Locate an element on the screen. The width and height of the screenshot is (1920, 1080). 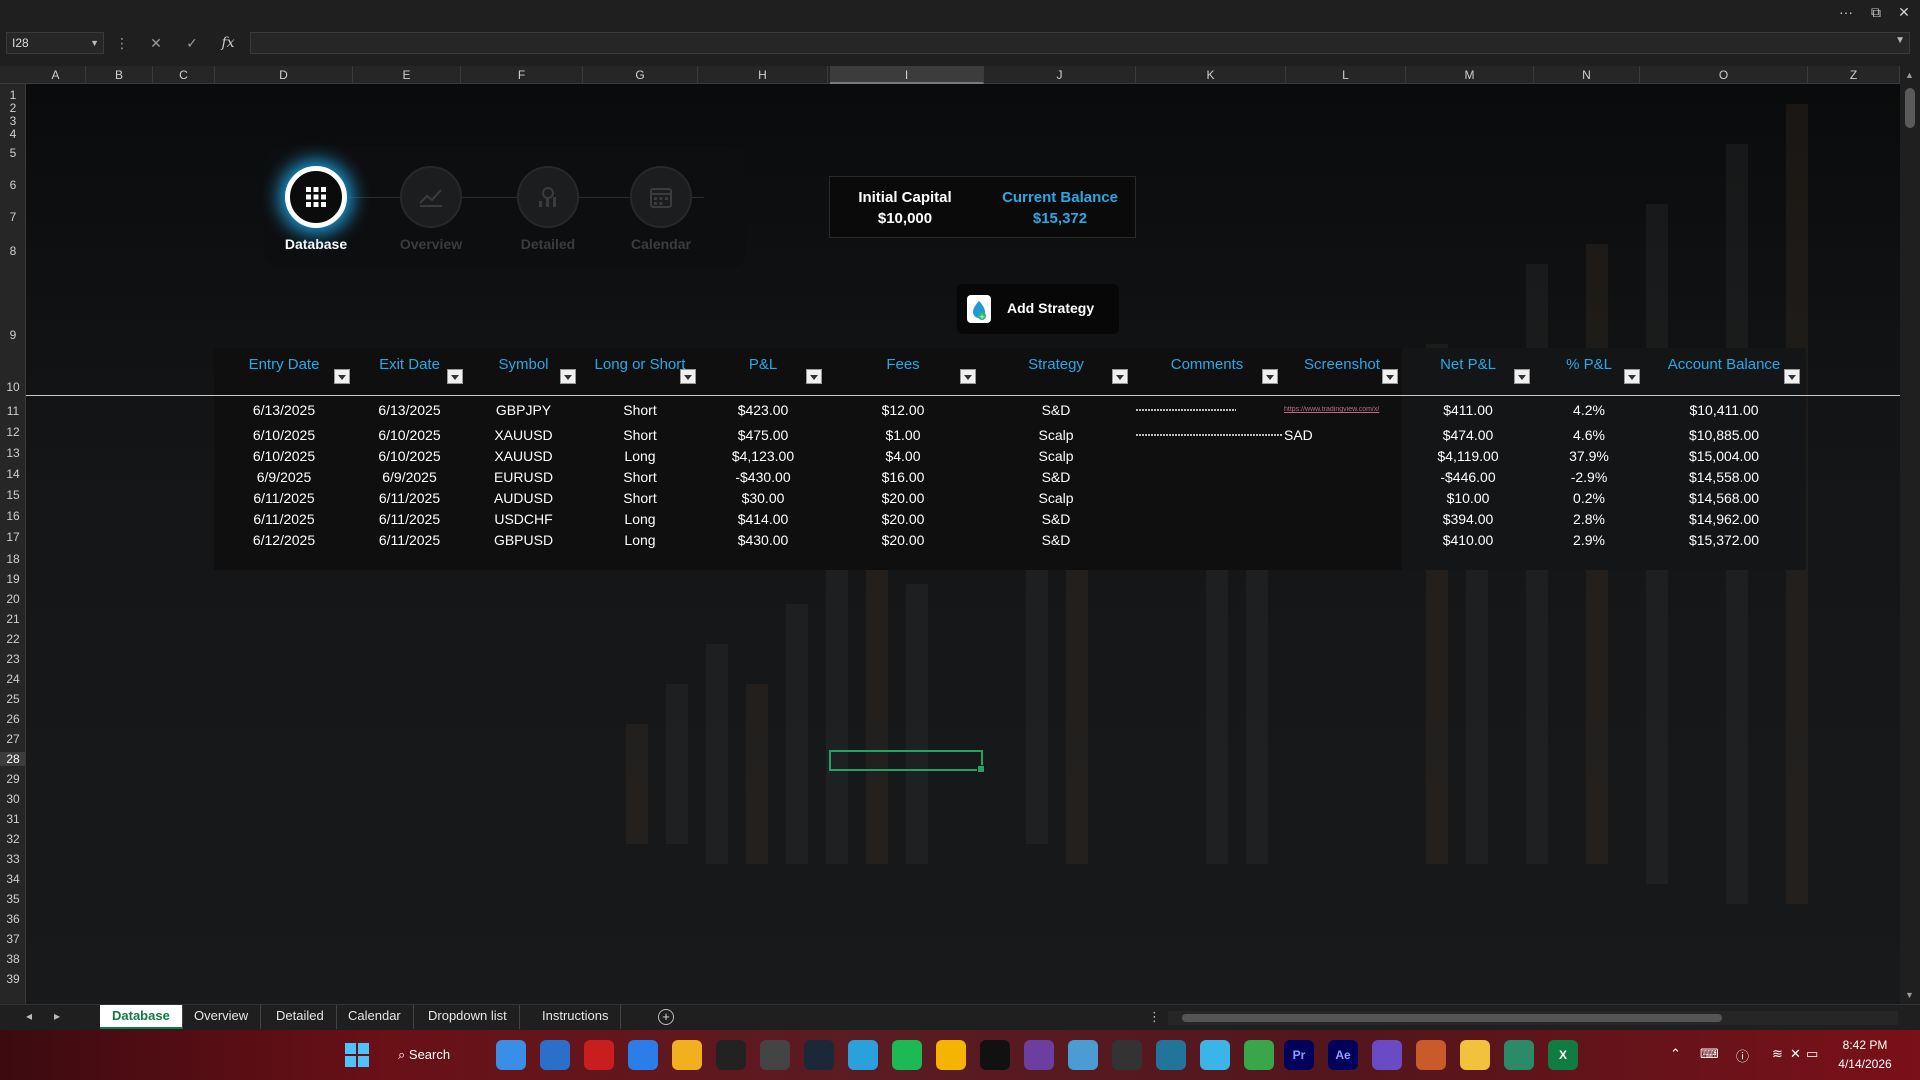
more-options-icon: ··· is located at coordinates (1846, 12).